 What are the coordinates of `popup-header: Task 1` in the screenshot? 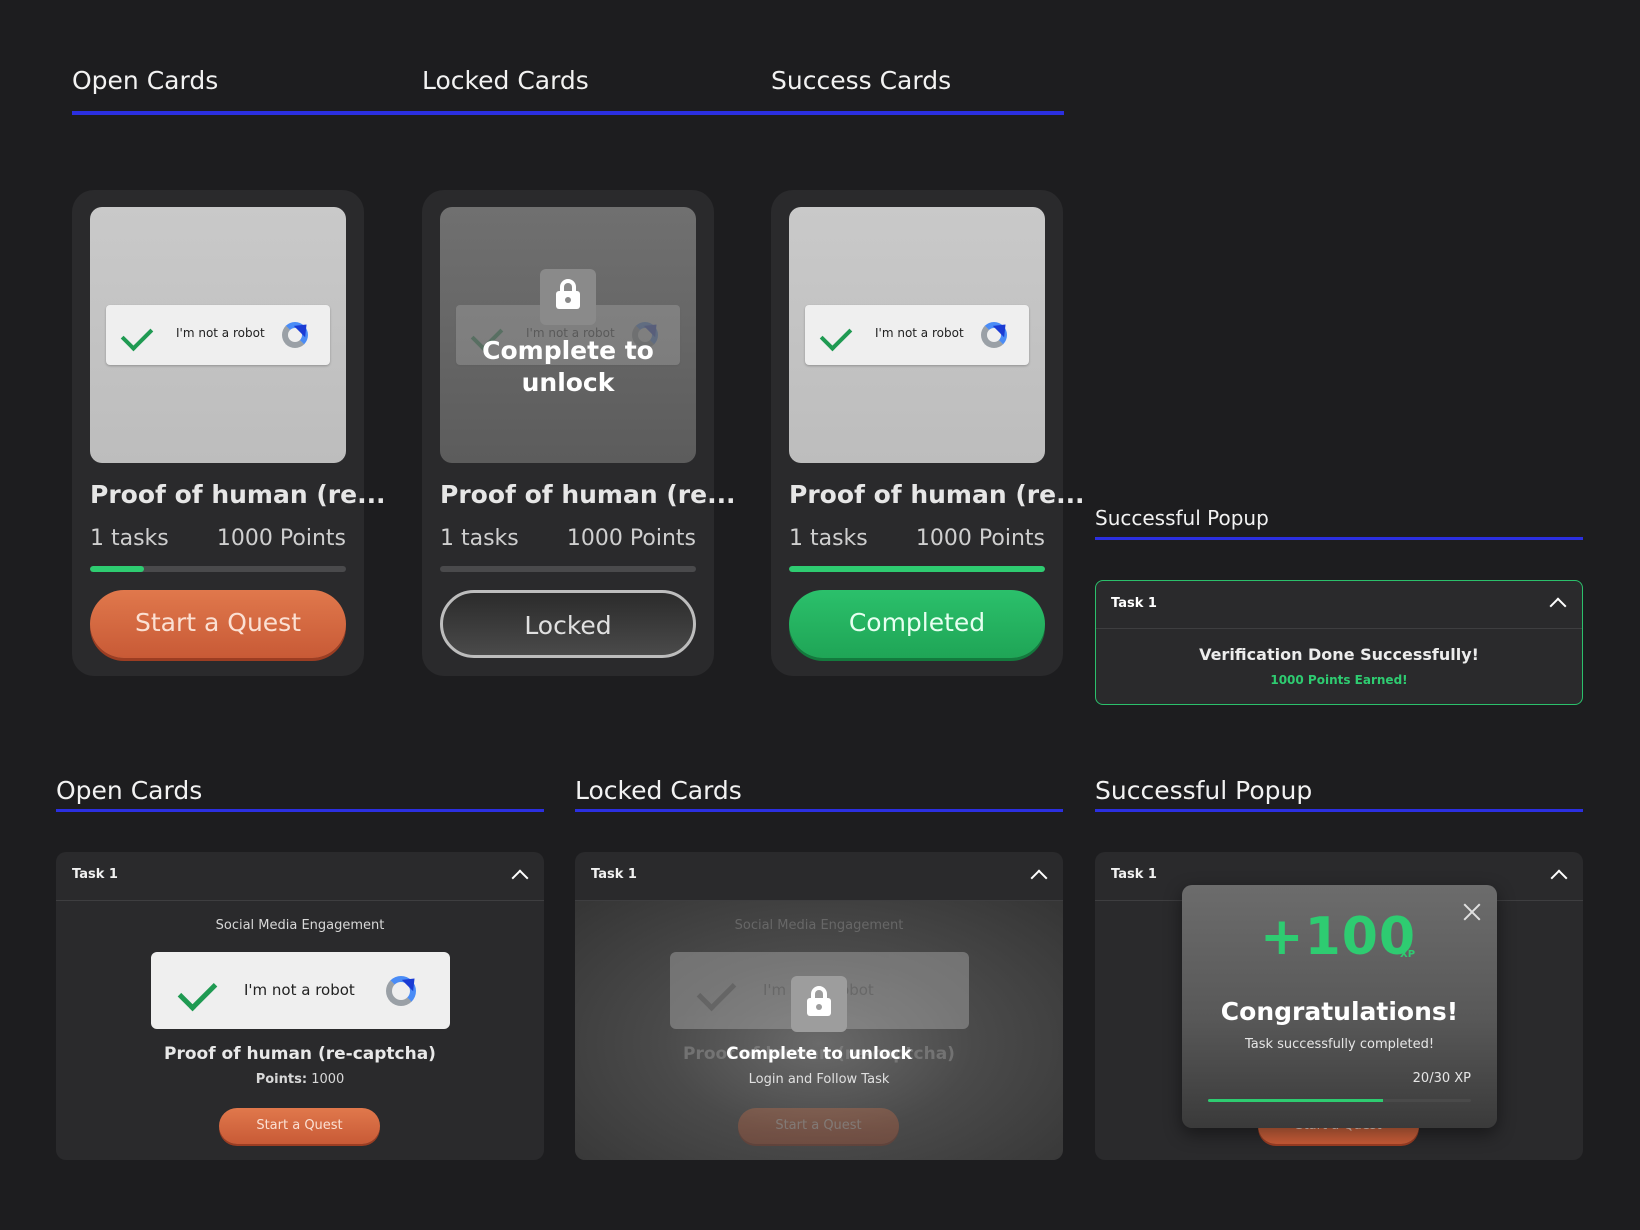 It's located at (1339, 605).